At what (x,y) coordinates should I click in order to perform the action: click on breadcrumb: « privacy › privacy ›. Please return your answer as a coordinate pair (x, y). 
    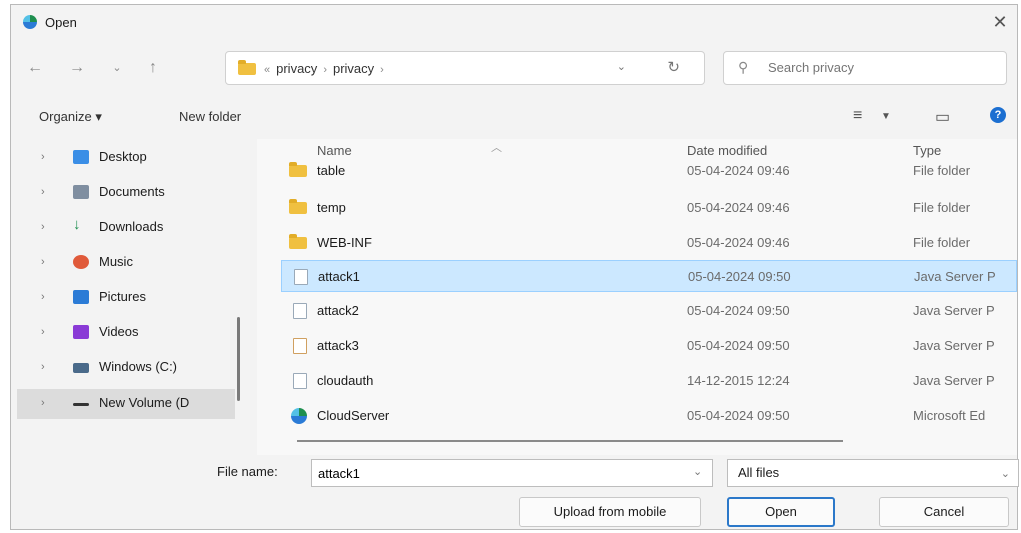
    Looking at the image, I should click on (327, 68).